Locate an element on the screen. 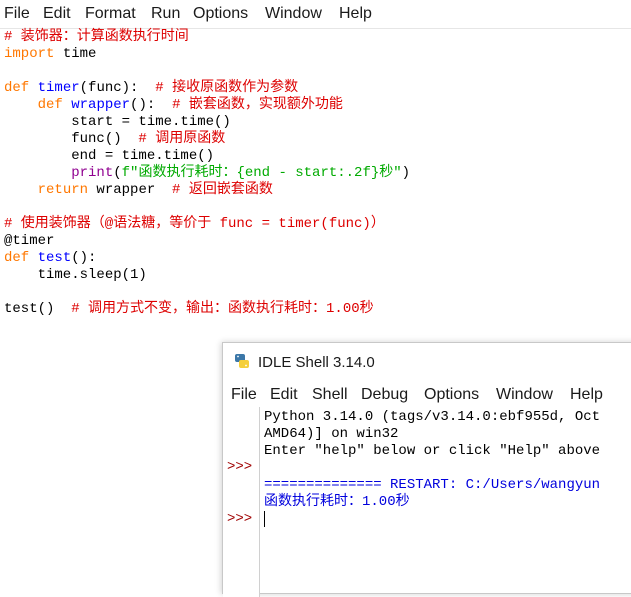 The width and height of the screenshot is (631, 597). code-token-plain: func() is located at coordinates (71, 139).